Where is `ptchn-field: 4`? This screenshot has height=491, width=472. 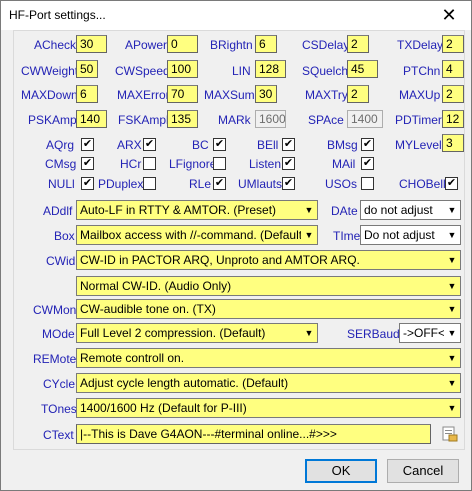 ptchn-field: 4 is located at coordinates (453, 69).